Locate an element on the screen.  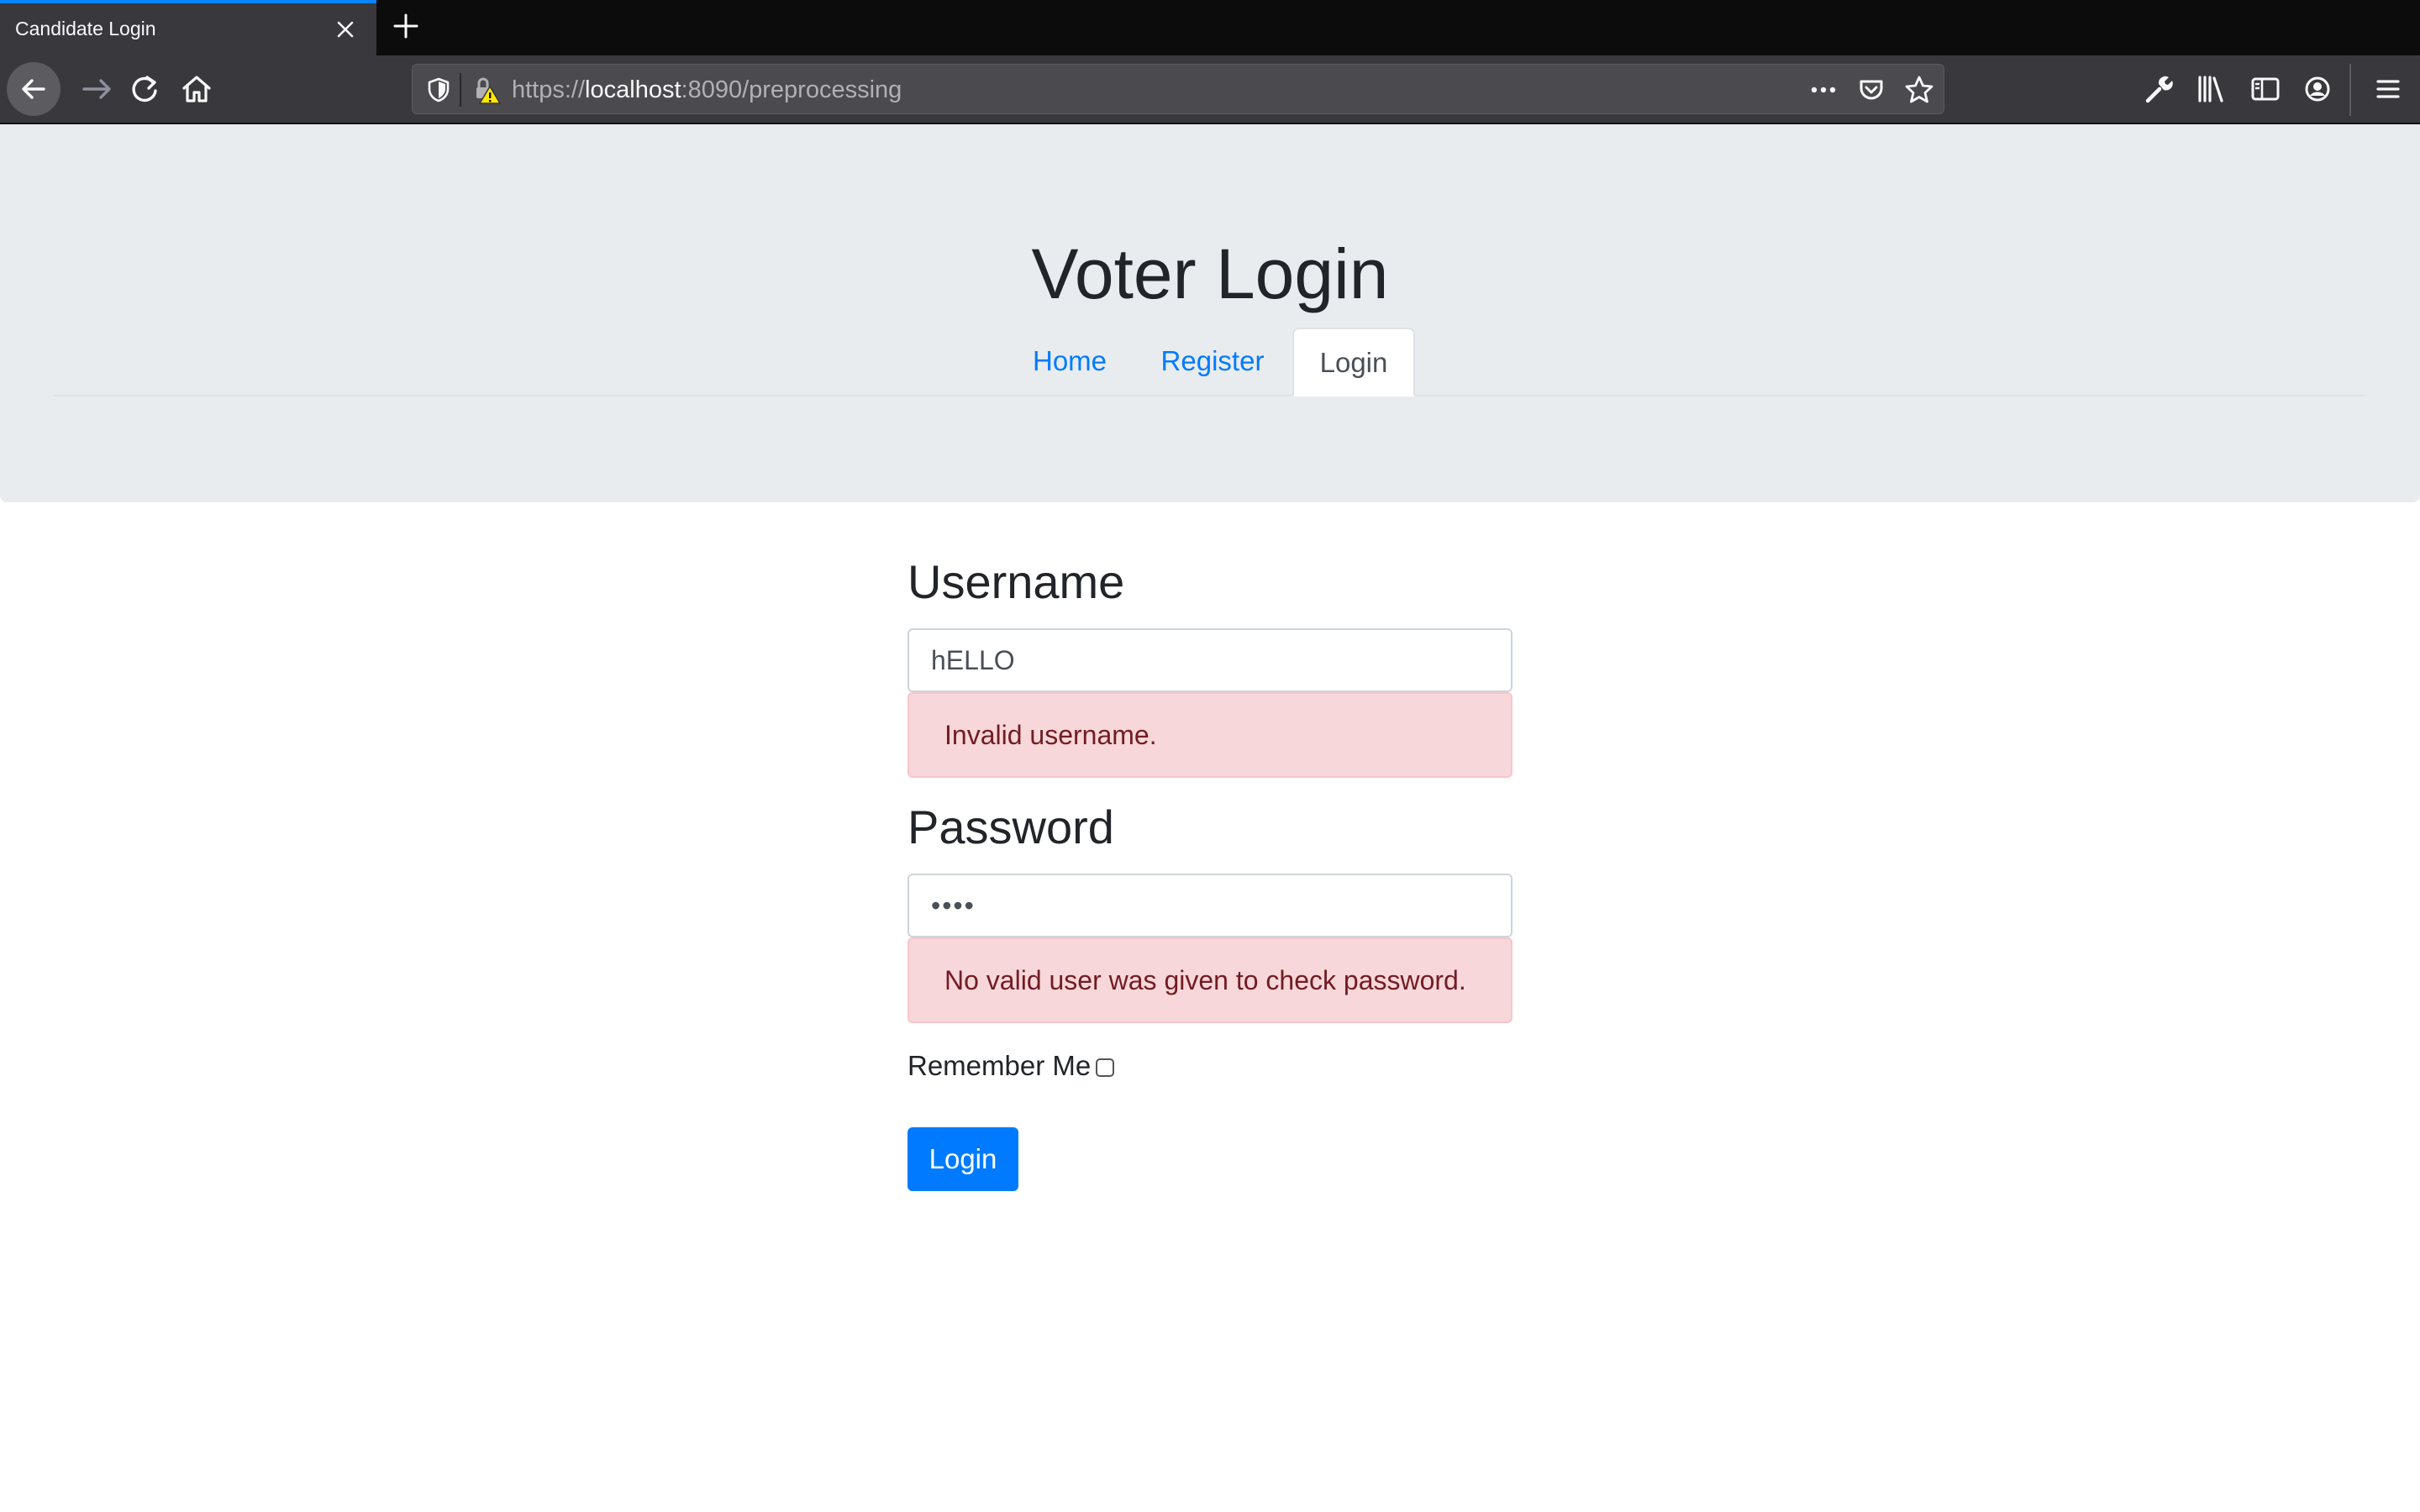
password-label: Password is located at coordinates (1011, 827).